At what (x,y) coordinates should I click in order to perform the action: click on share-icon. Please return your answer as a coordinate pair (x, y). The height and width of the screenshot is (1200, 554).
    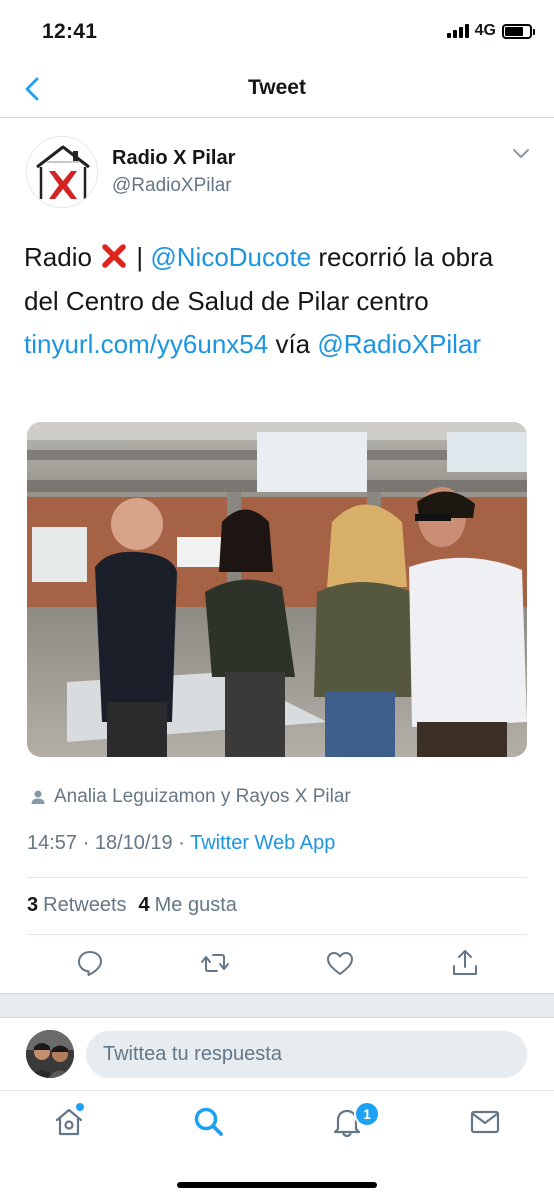
    Looking at the image, I should click on (465, 963).